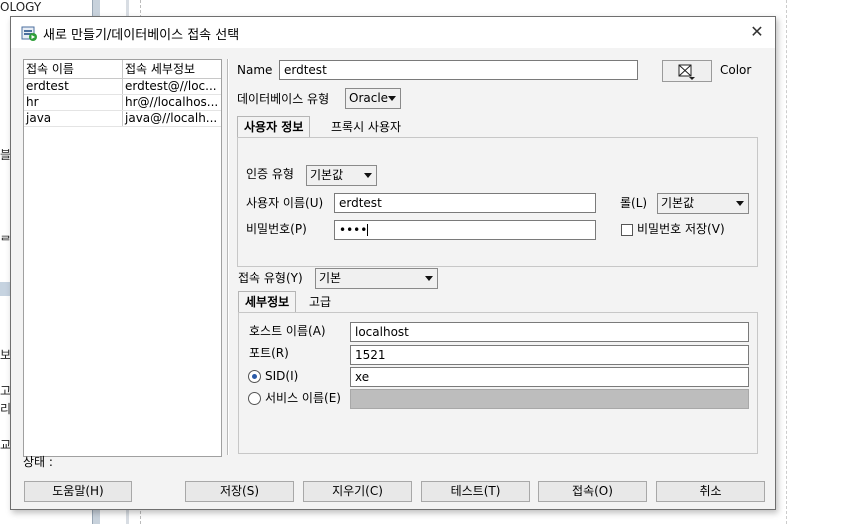  Describe the element at coordinates (320, 302) in the screenshot. I see `tab-advanced: 고급` at that location.